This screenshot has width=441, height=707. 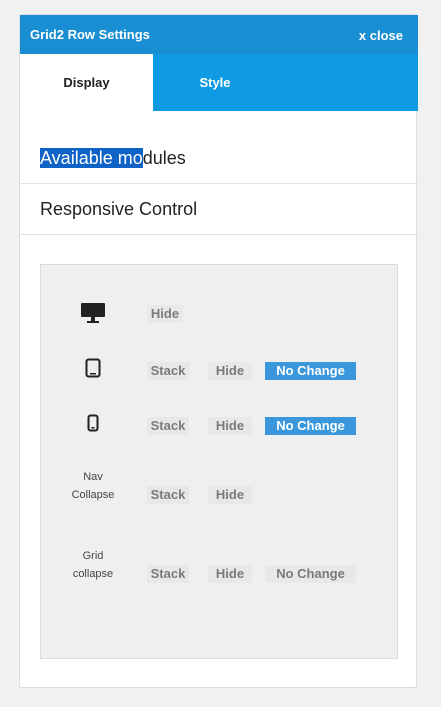 What do you see at coordinates (310, 426) in the screenshot?
I see `phone-nochange-button: No Change` at bounding box center [310, 426].